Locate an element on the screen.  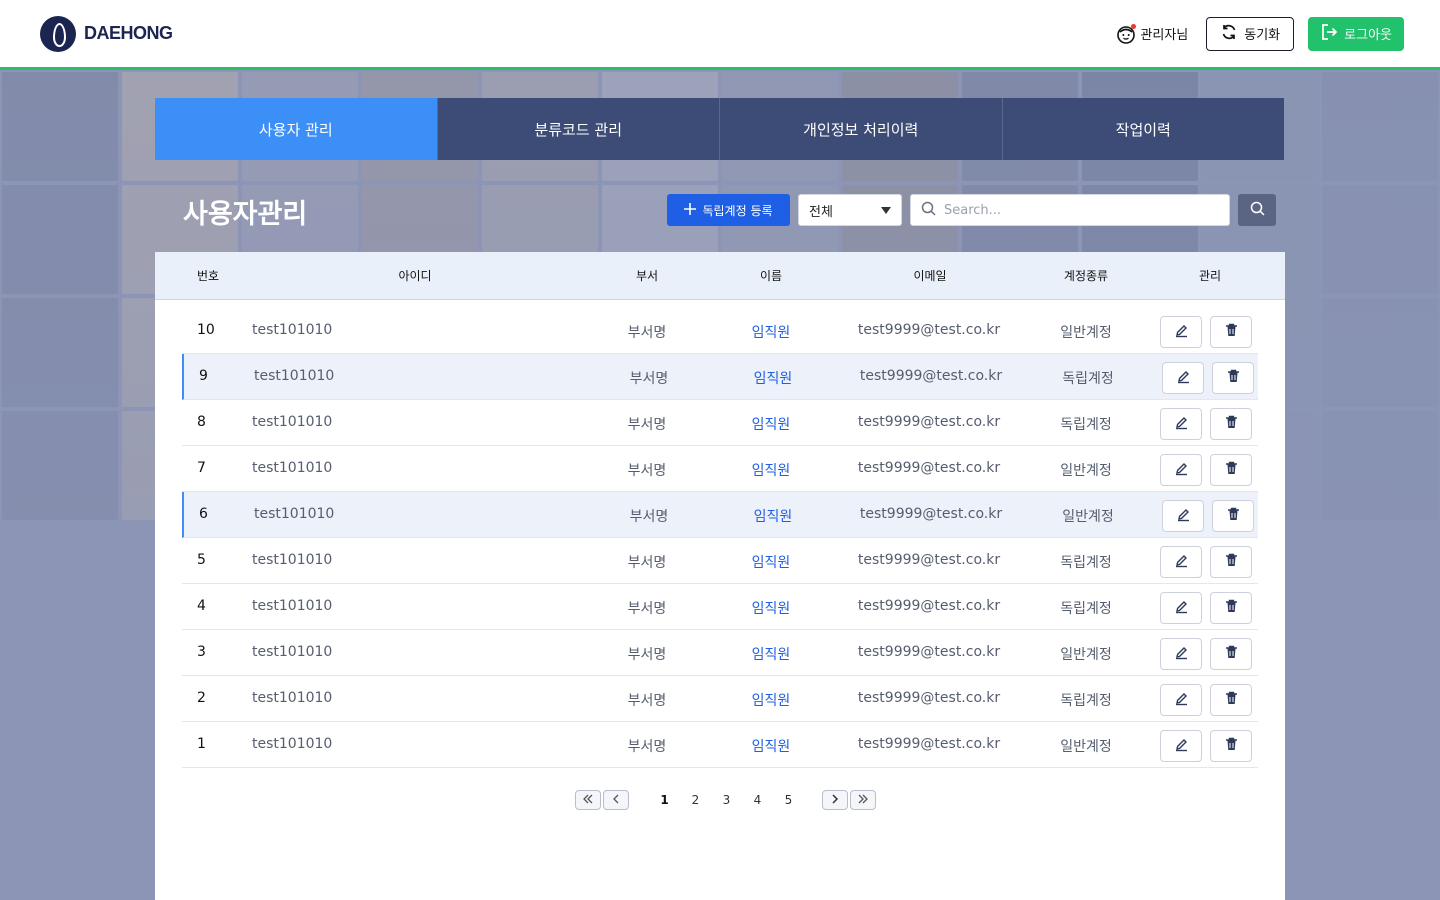
last-page-button is located at coordinates (863, 800).